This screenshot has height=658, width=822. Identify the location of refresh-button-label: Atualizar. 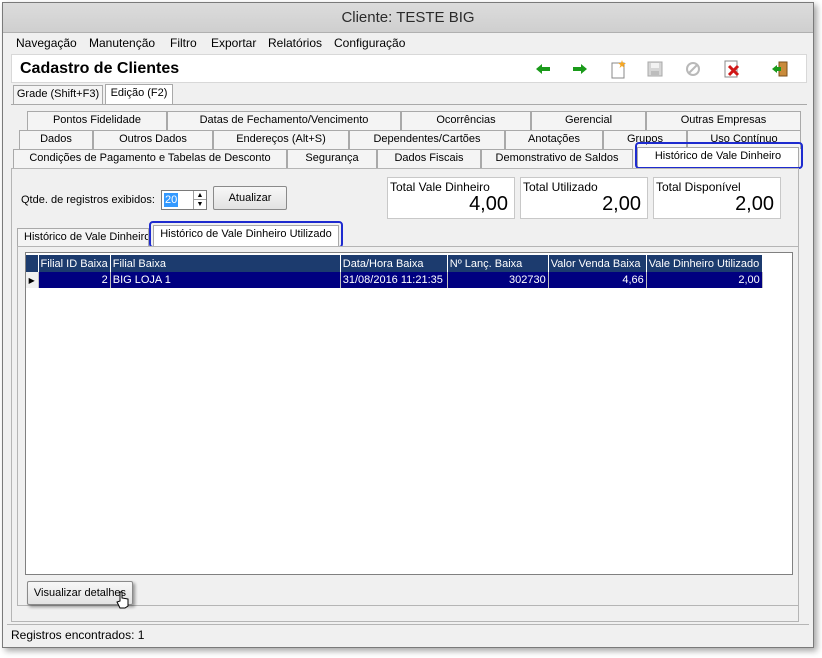
(250, 198).